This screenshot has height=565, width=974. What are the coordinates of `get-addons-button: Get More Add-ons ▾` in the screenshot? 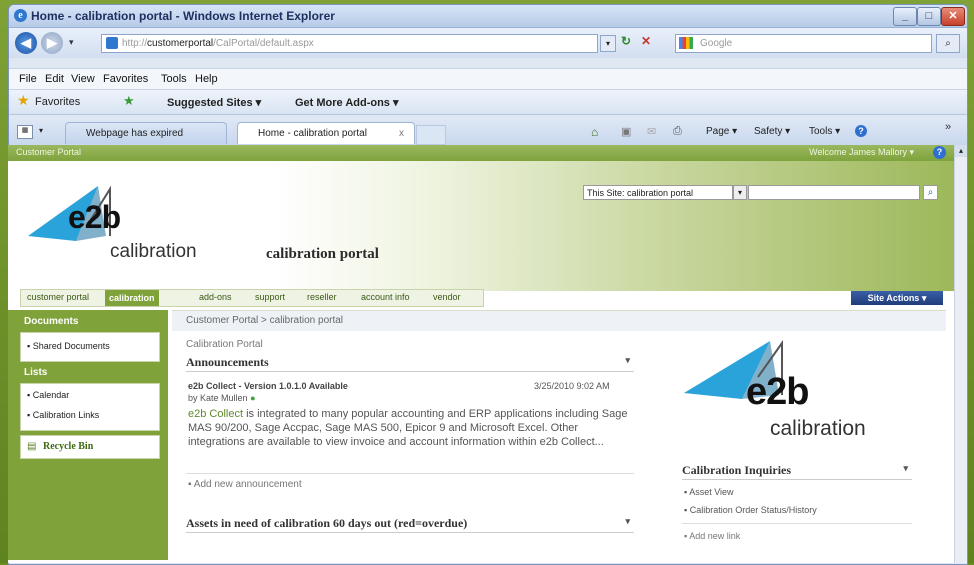 It's located at (347, 102).